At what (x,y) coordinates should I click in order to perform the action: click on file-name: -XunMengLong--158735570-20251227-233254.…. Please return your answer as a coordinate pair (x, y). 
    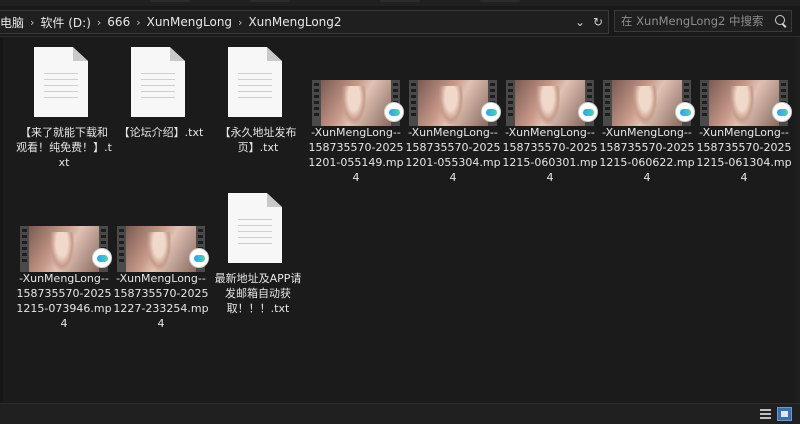
    Looking at the image, I should click on (161, 301).